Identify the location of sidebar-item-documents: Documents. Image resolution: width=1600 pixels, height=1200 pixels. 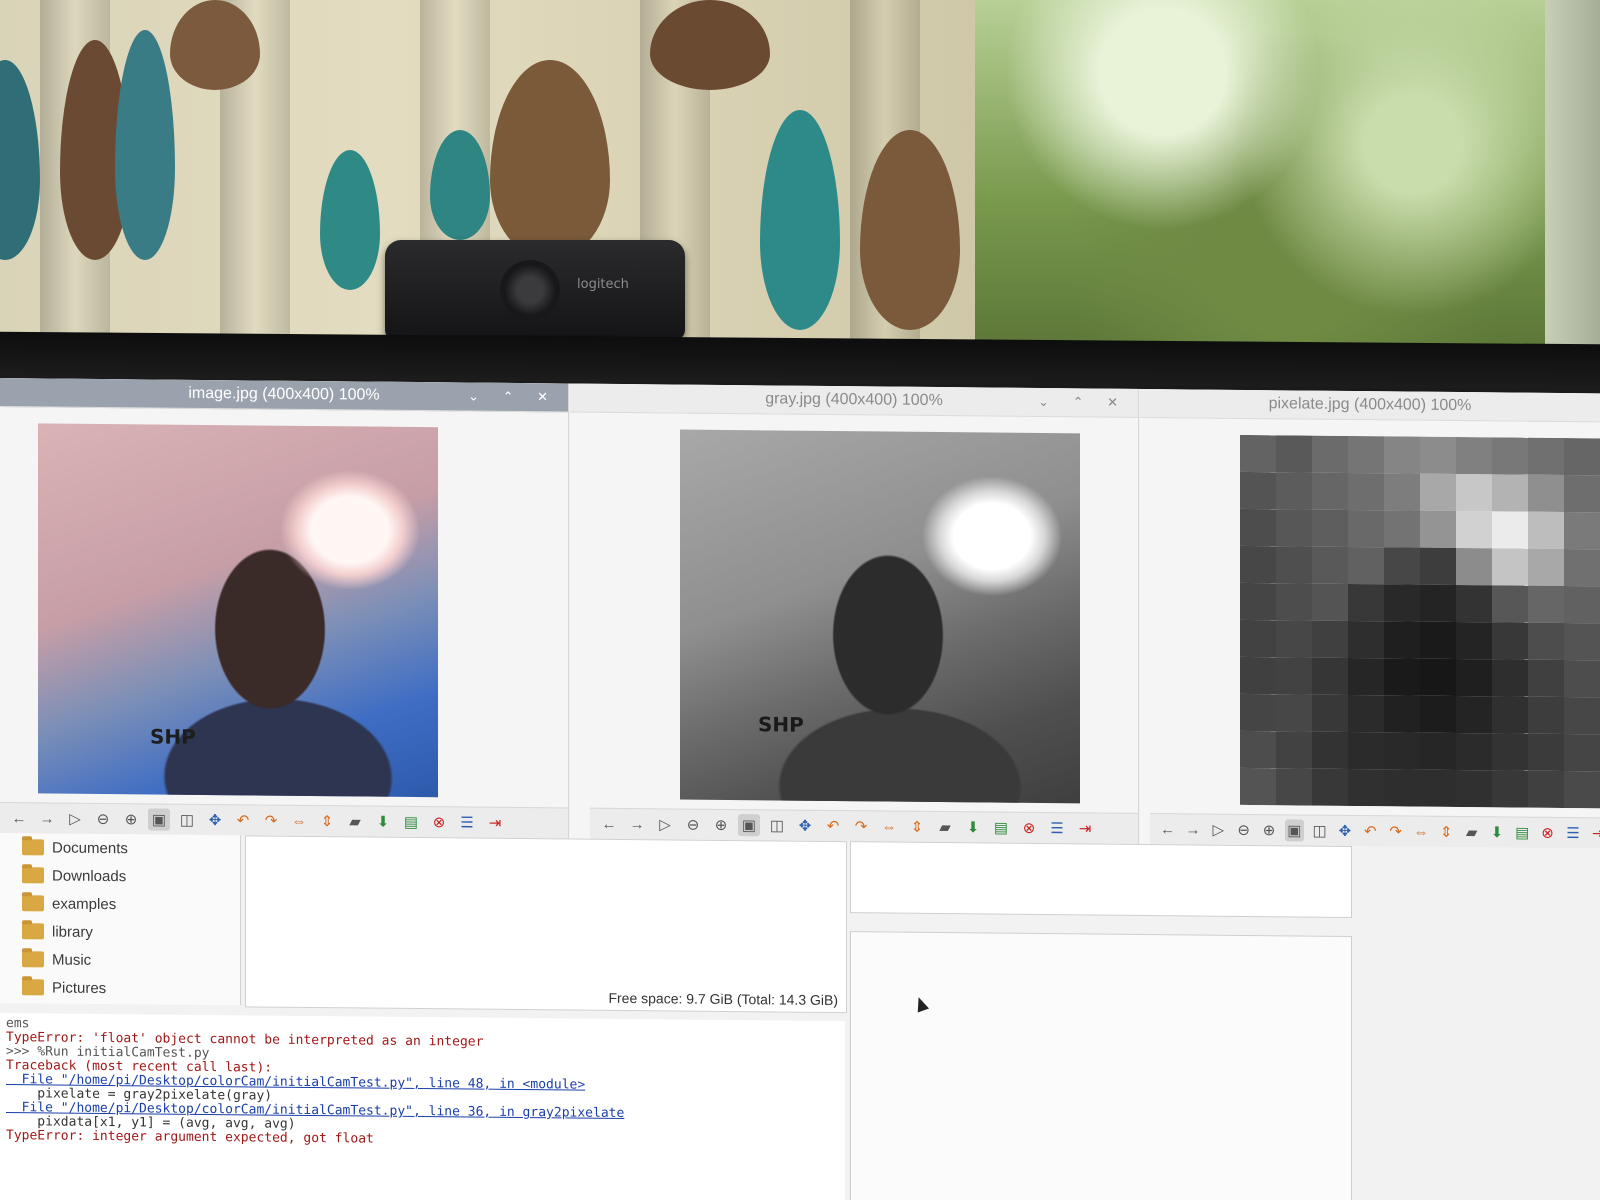
(120, 848).